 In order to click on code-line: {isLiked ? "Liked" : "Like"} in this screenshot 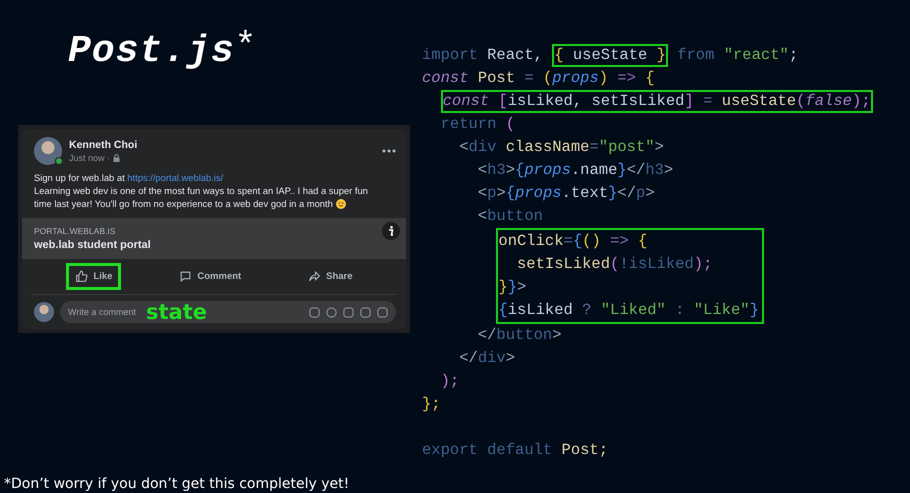, I will do `click(628, 310)`.